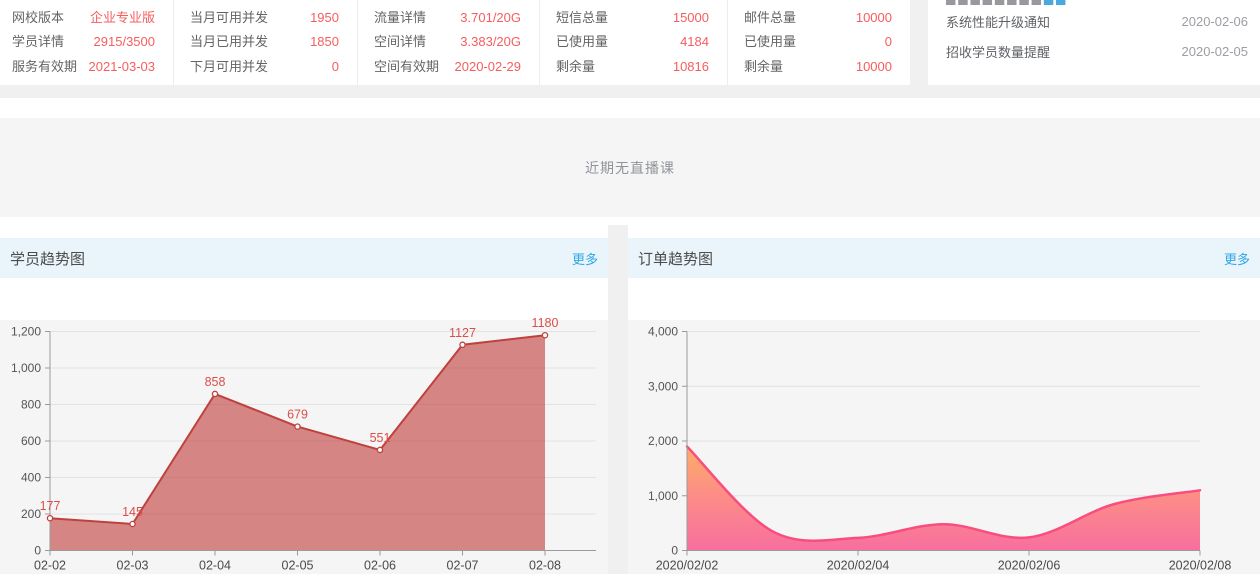  What do you see at coordinates (133, 566) in the screenshot?
I see `x-axis-label: 02-03` at bounding box center [133, 566].